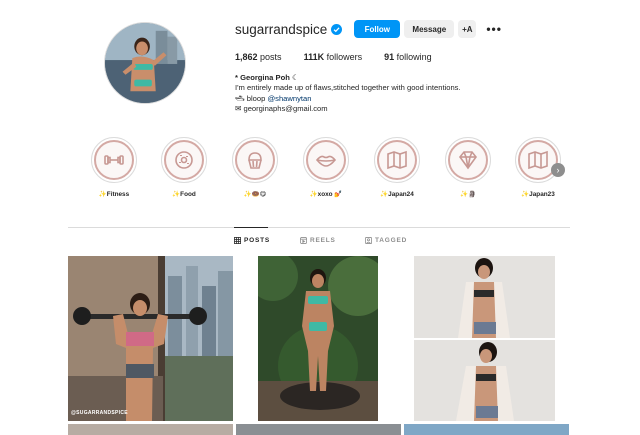 The width and height of the screenshot is (640, 435). I want to click on highlight-japan24: ✨Japan24, so click(397, 167).